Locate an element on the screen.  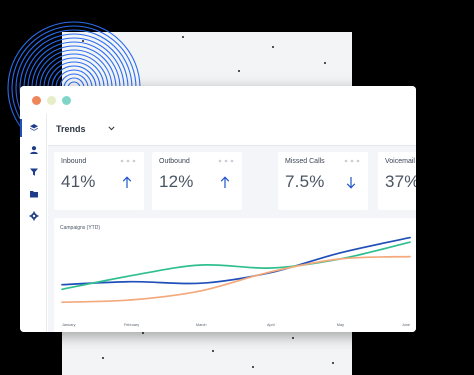
gear-icon is located at coordinates (33, 216).